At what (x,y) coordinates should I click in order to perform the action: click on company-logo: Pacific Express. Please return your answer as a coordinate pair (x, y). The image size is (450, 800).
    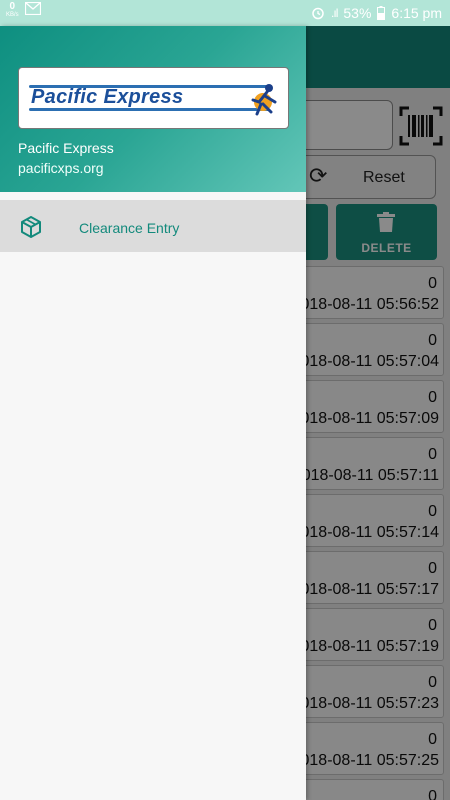
    Looking at the image, I should click on (153, 98).